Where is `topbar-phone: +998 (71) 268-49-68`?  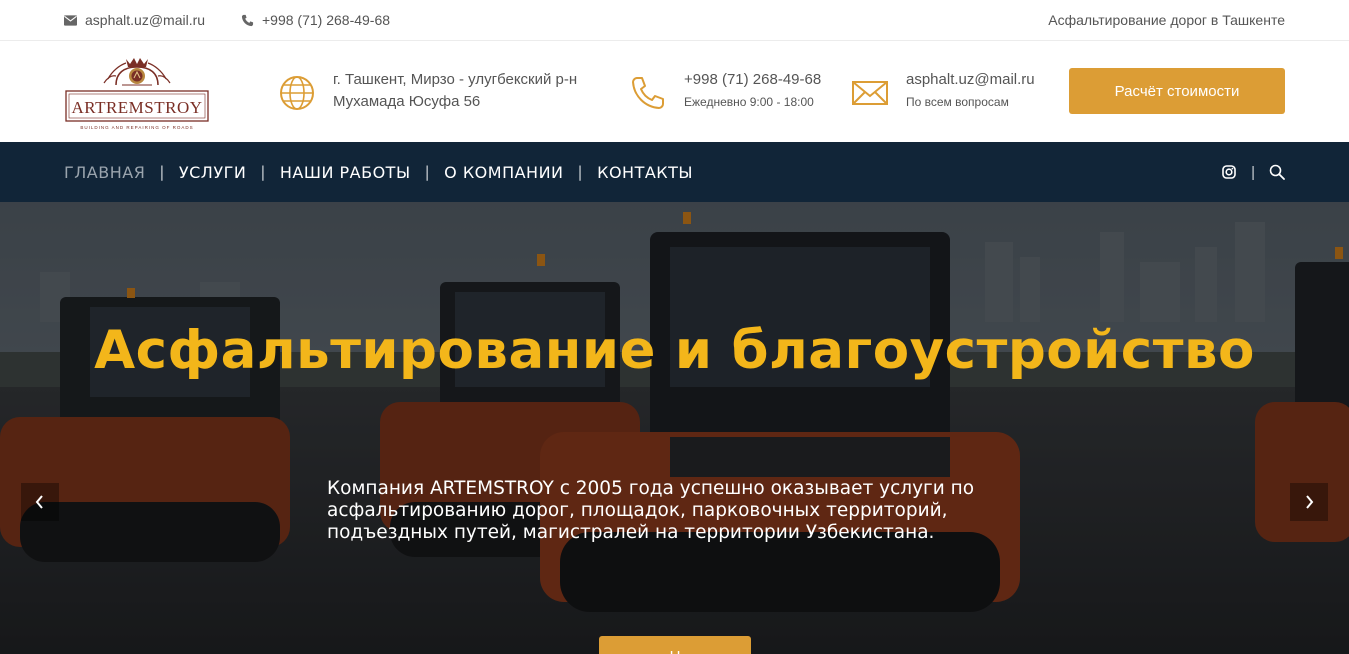
topbar-phone: +998 (71) 268-49-68 is located at coordinates (315, 20).